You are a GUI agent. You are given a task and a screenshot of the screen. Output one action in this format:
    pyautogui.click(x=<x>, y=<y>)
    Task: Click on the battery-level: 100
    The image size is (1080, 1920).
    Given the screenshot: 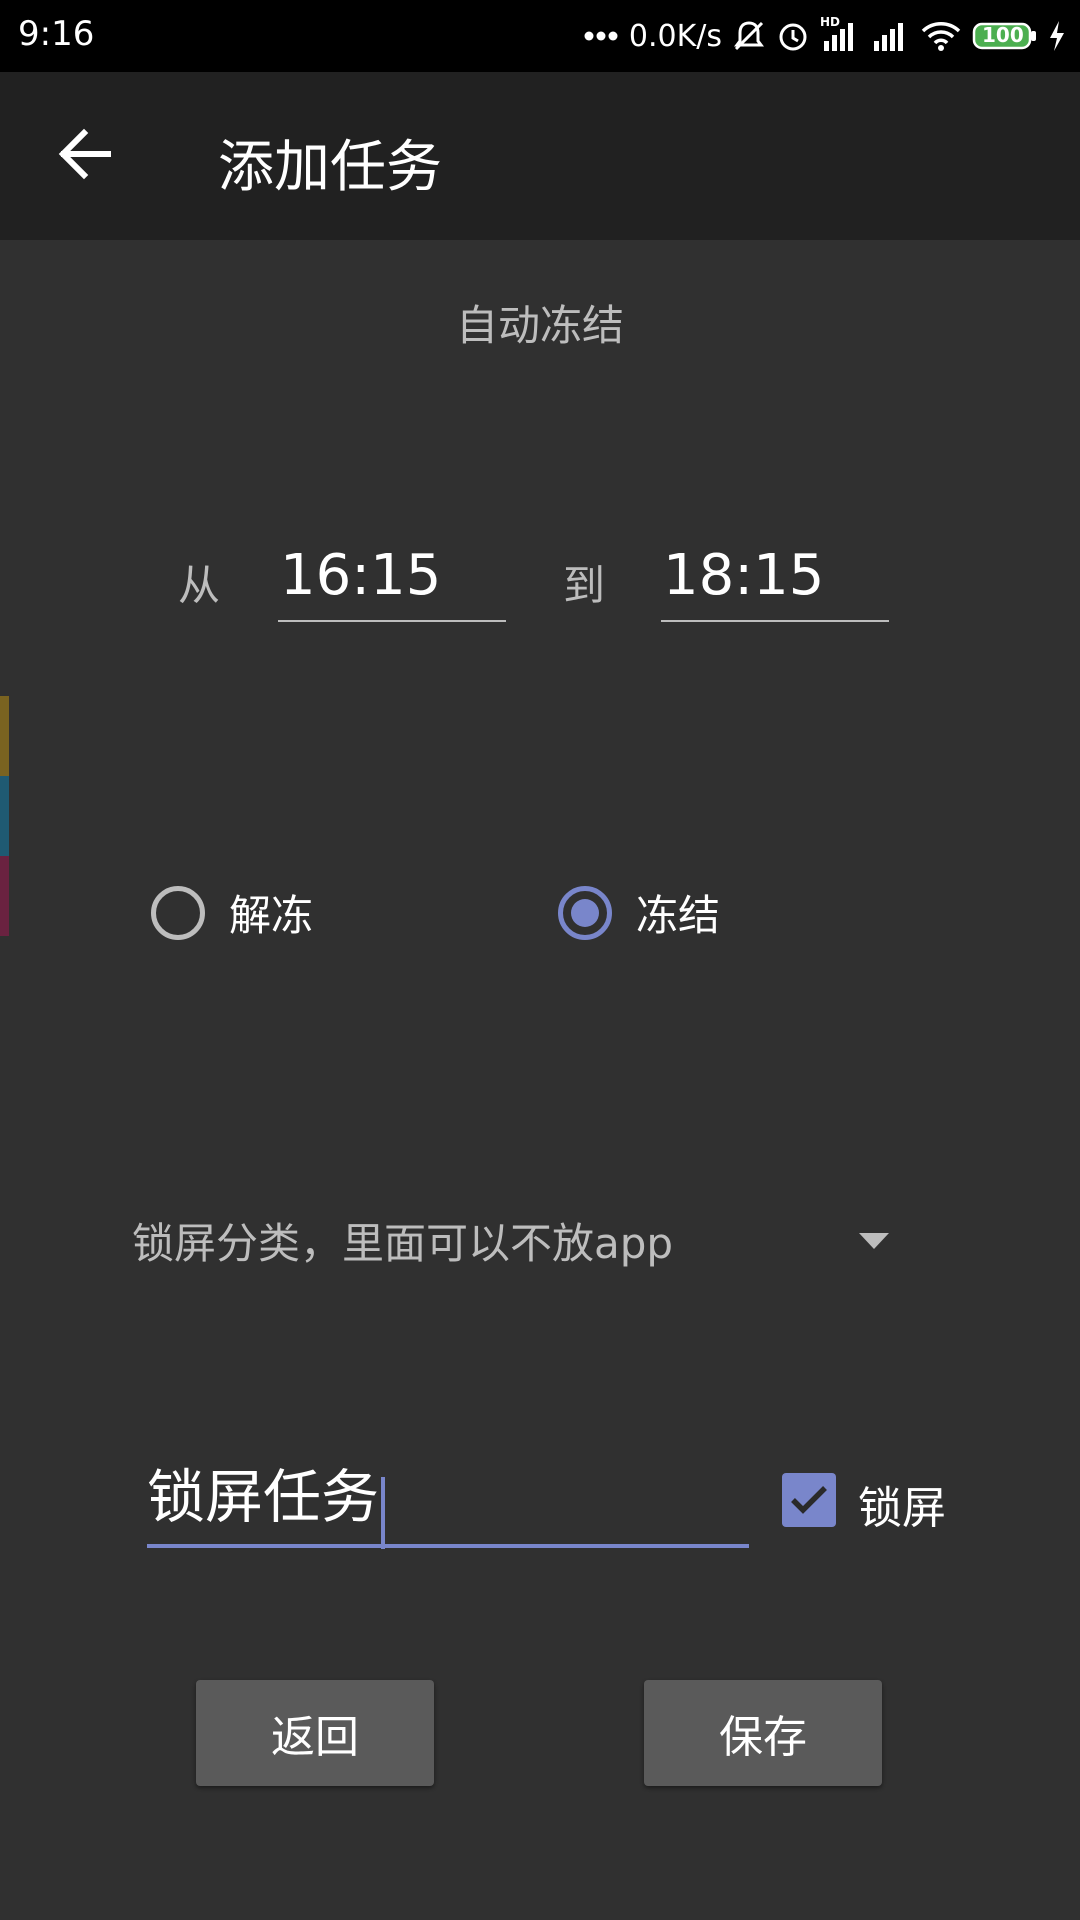 What is the action you would take?
    pyautogui.click(x=1003, y=35)
    